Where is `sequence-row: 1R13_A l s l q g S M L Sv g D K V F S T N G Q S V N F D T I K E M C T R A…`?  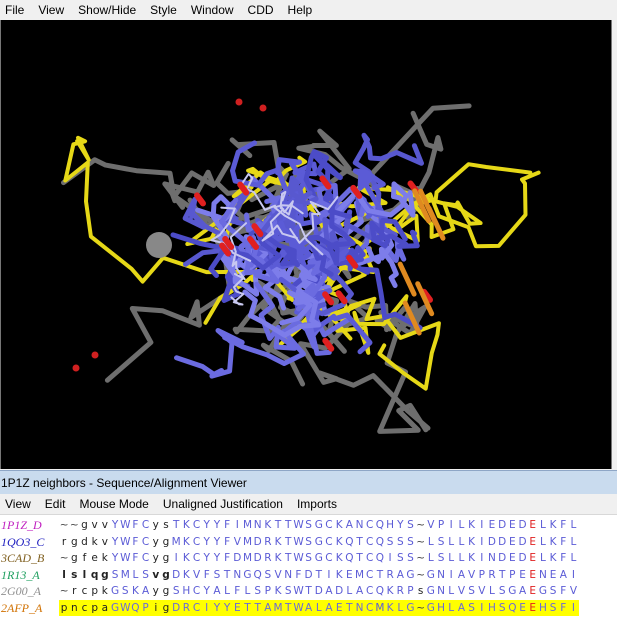 sequence-row: 1R13_A l s l q g S M L Sv g D K V F S T N G Q S V N F D T I K E M C T R A… is located at coordinates (308, 575).